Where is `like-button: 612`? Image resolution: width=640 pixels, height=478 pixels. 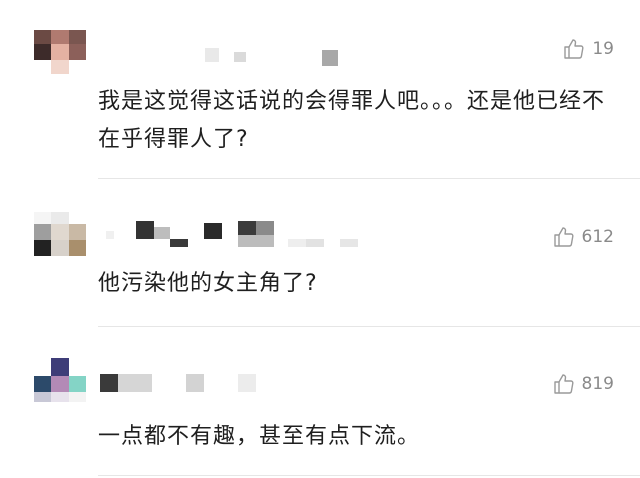 like-button: 612 is located at coordinates (583, 237).